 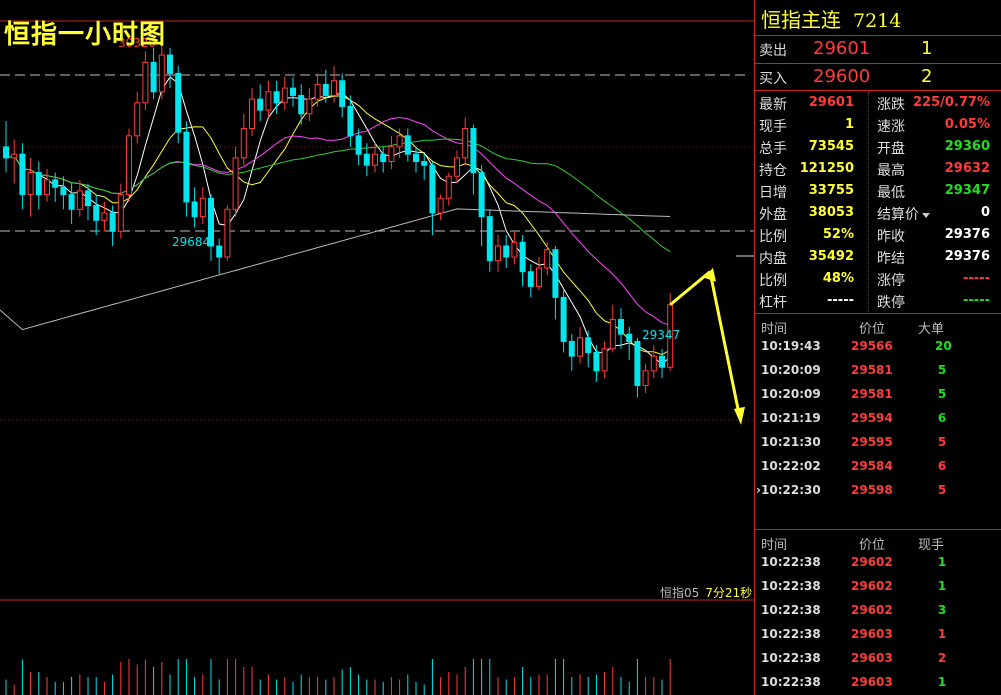 I want to click on instrument-name: 恒指主连, so click(x=801, y=20).